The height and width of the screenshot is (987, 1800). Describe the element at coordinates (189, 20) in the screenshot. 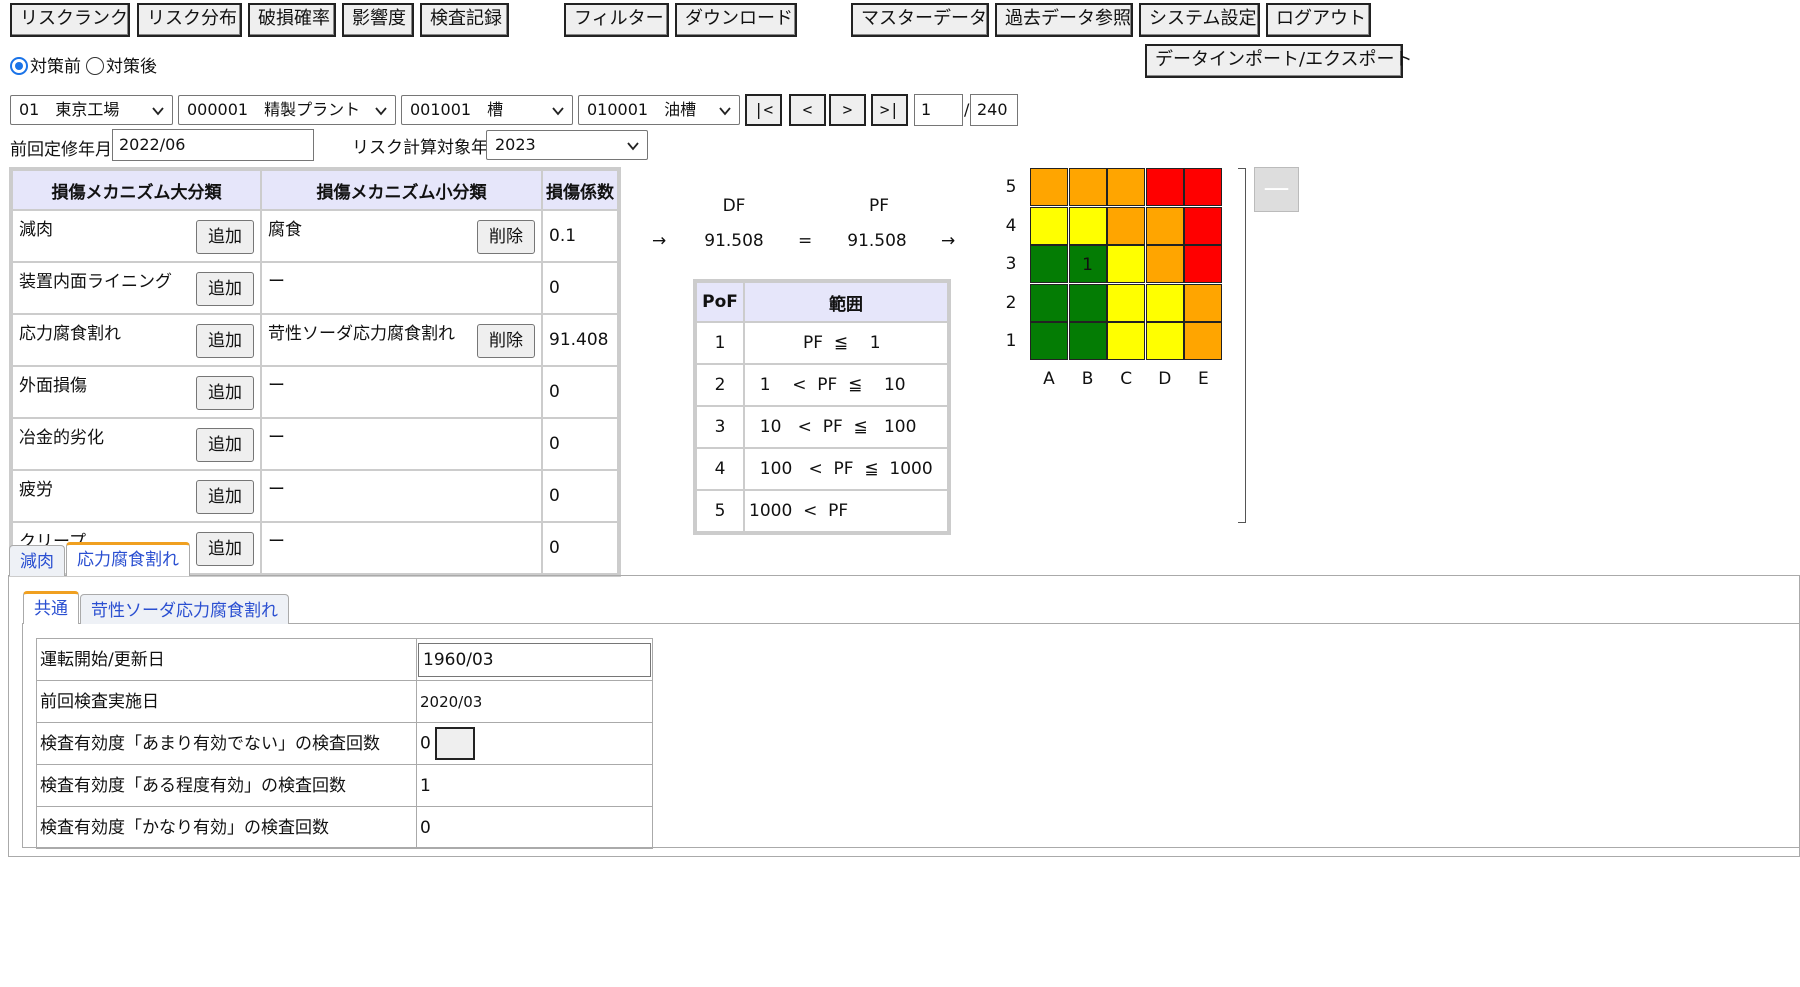

I see `risk-distribution-button: リスク分布` at that location.